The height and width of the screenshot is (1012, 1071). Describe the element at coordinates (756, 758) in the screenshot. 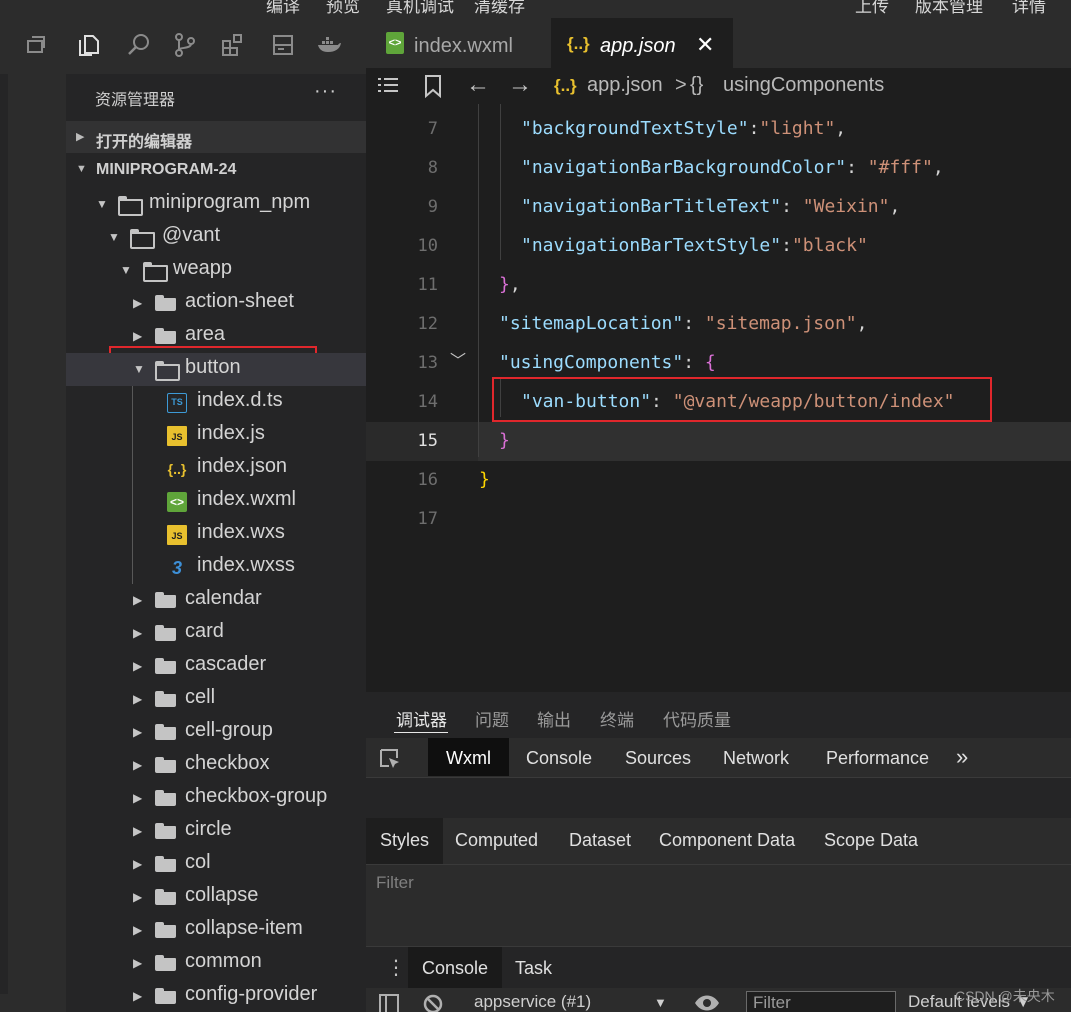

I see `tab-network: Network` at that location.